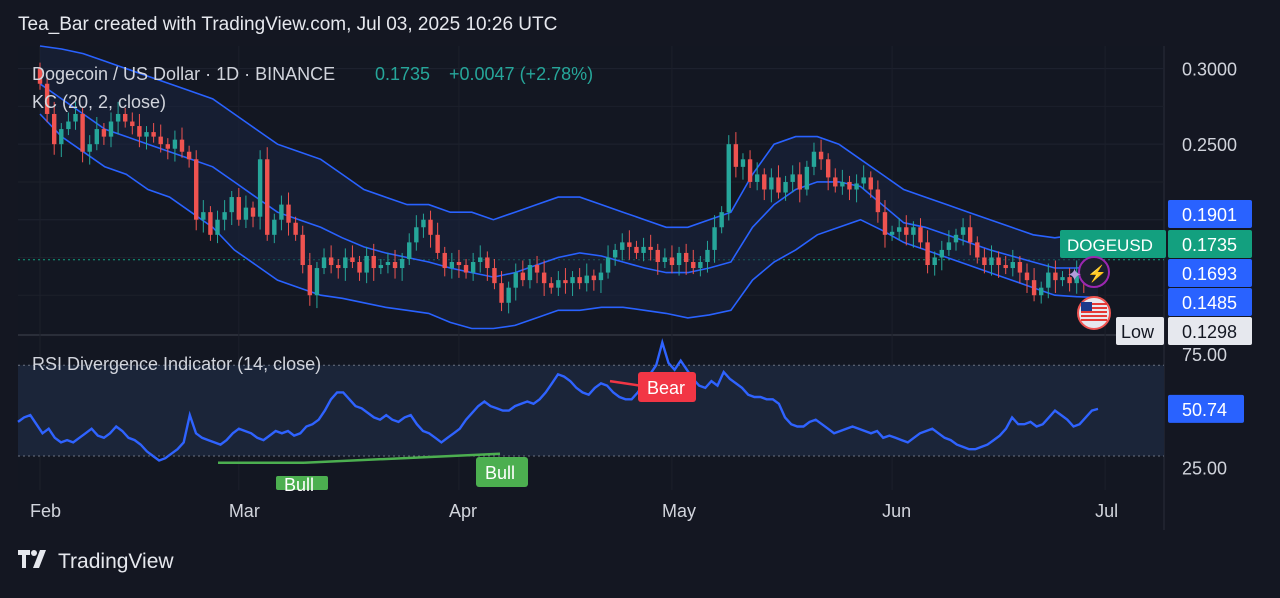 This screenshot has height=598, width=1280. I want to click on time-axis, so click(591, 510).